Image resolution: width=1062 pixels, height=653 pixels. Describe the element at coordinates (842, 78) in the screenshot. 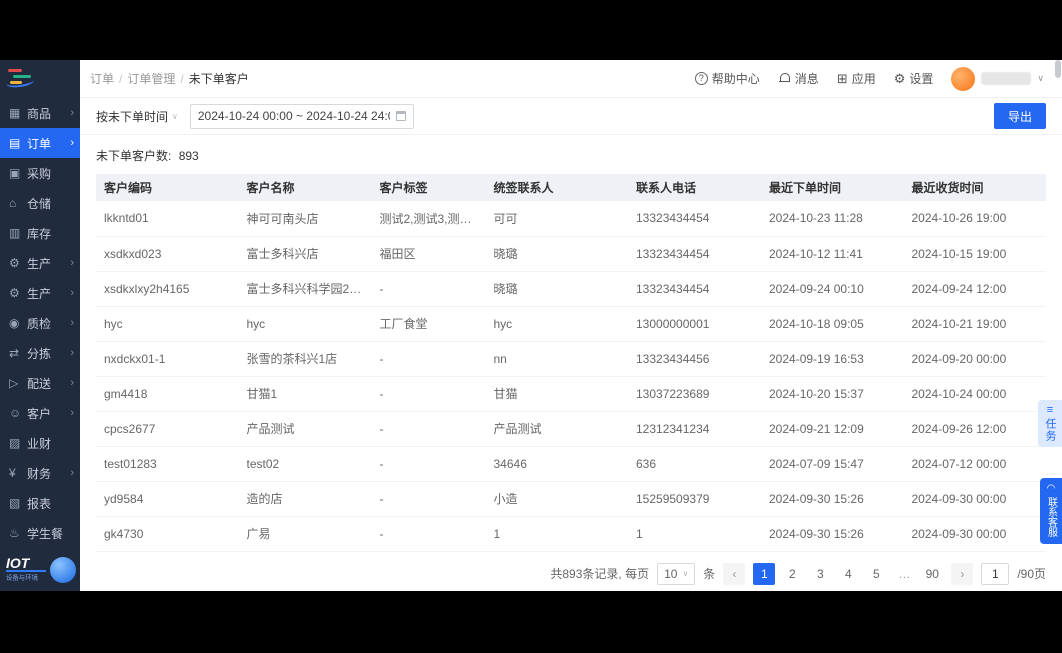

I see `apps-icon: ⊞` at that location.